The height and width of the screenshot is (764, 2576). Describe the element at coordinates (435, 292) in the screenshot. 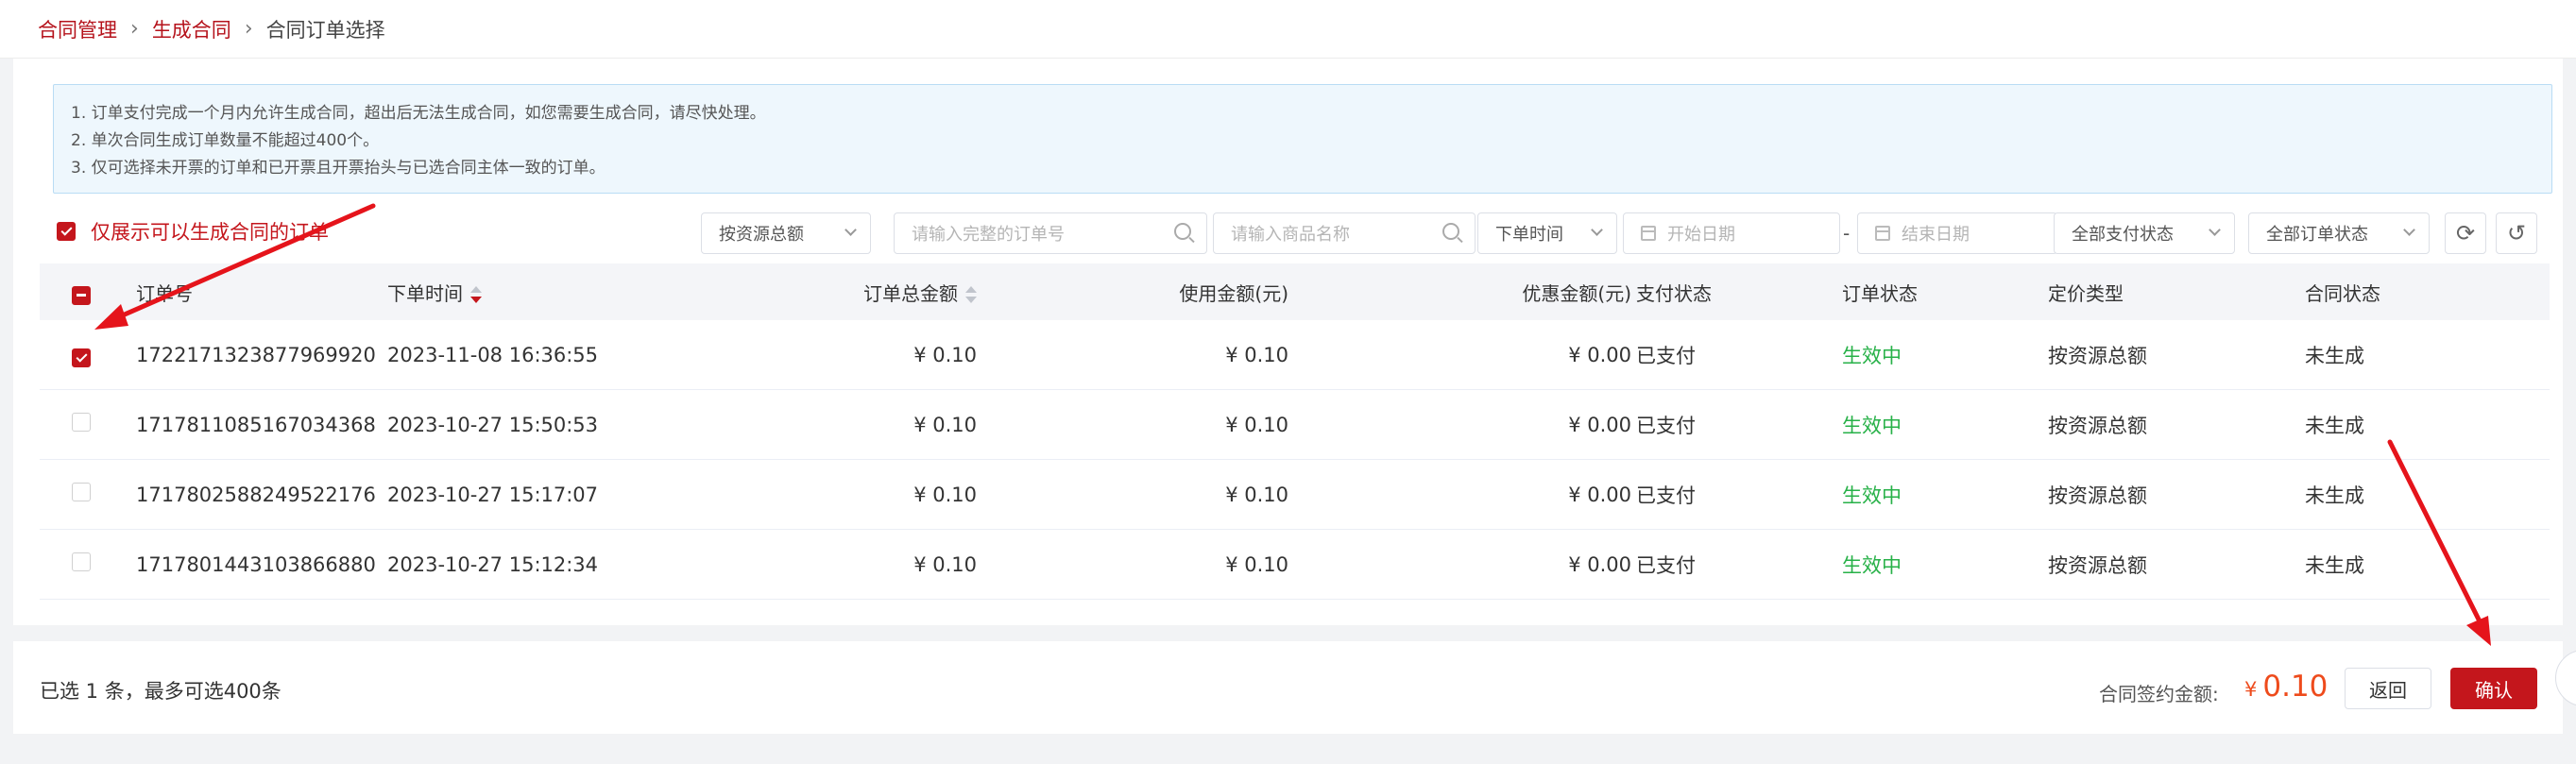

I see `header-order-time: 下单时间` at that location.